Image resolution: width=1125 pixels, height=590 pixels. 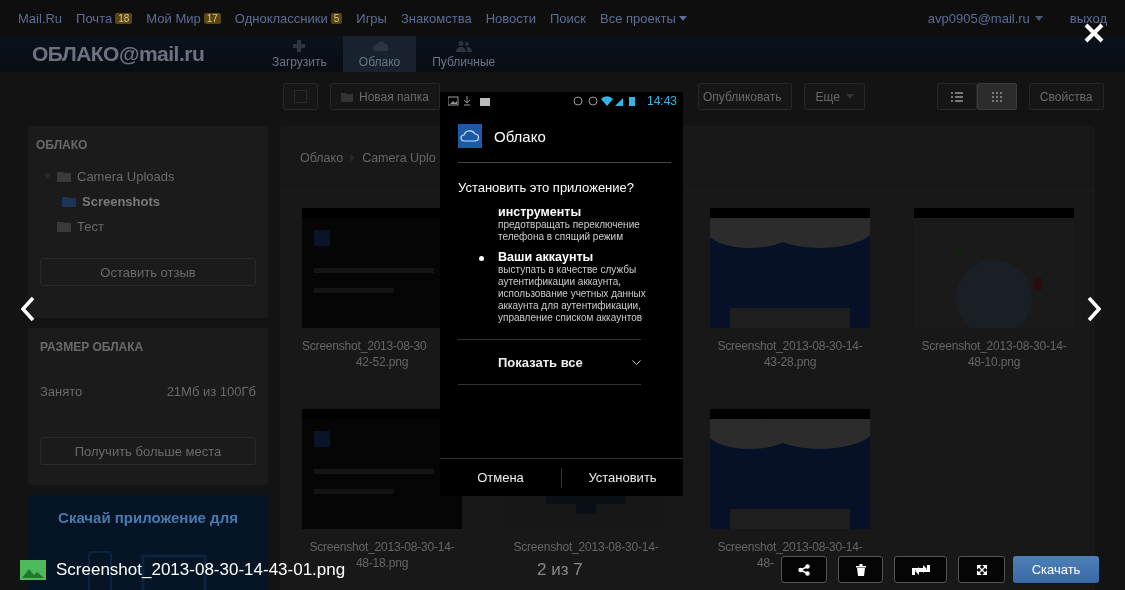 I want to click on list-icon, so click(x=956, y=96).